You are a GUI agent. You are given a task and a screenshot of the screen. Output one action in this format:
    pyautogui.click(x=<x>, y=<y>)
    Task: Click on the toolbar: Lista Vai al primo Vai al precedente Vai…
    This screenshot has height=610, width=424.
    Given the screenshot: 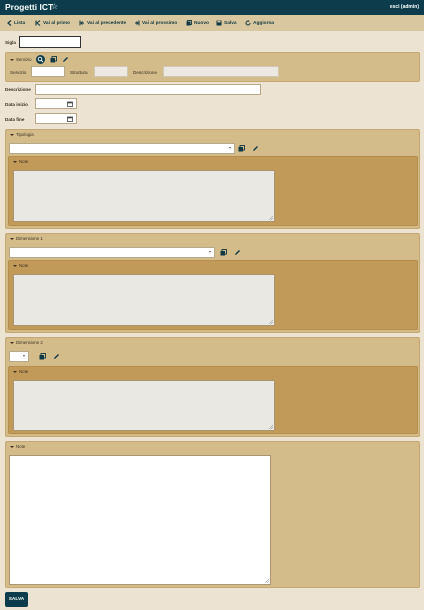 What is the action you would take?
    pyautogui.click(x=212, y=23)
    